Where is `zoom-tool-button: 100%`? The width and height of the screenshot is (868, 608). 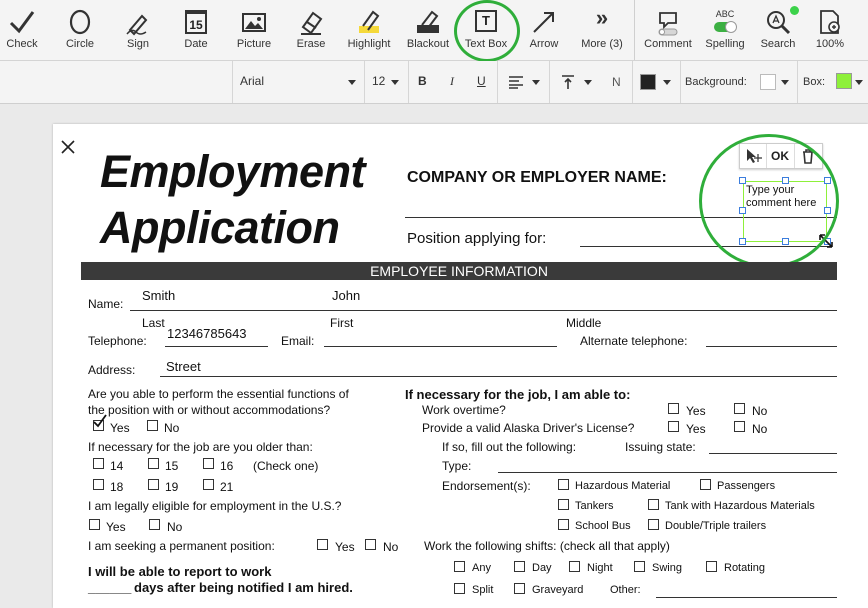 zoom-tool-button: 100% is located at coordinates (830, 30).